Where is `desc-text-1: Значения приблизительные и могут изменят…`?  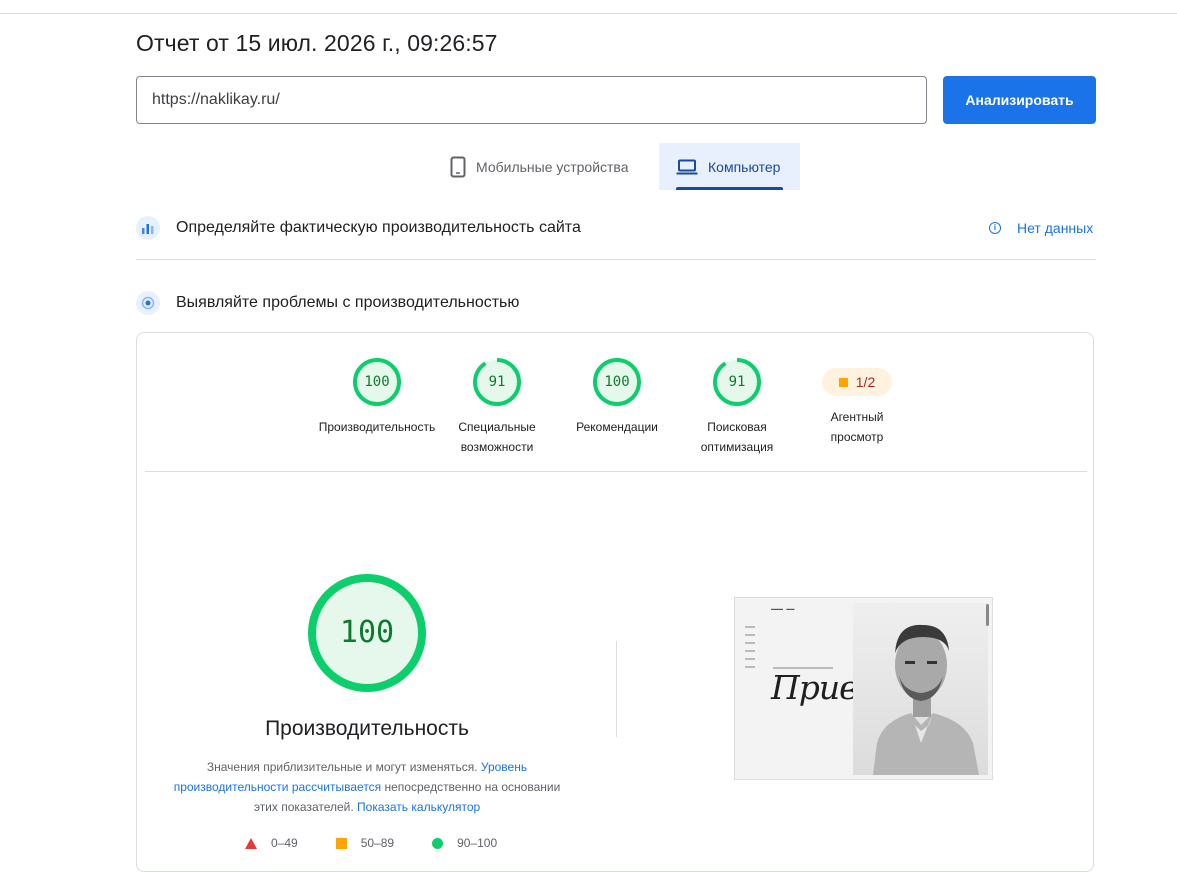 desc-text-1: Значения приблизительные и могут изменят… is located at coordinates (343, 767).